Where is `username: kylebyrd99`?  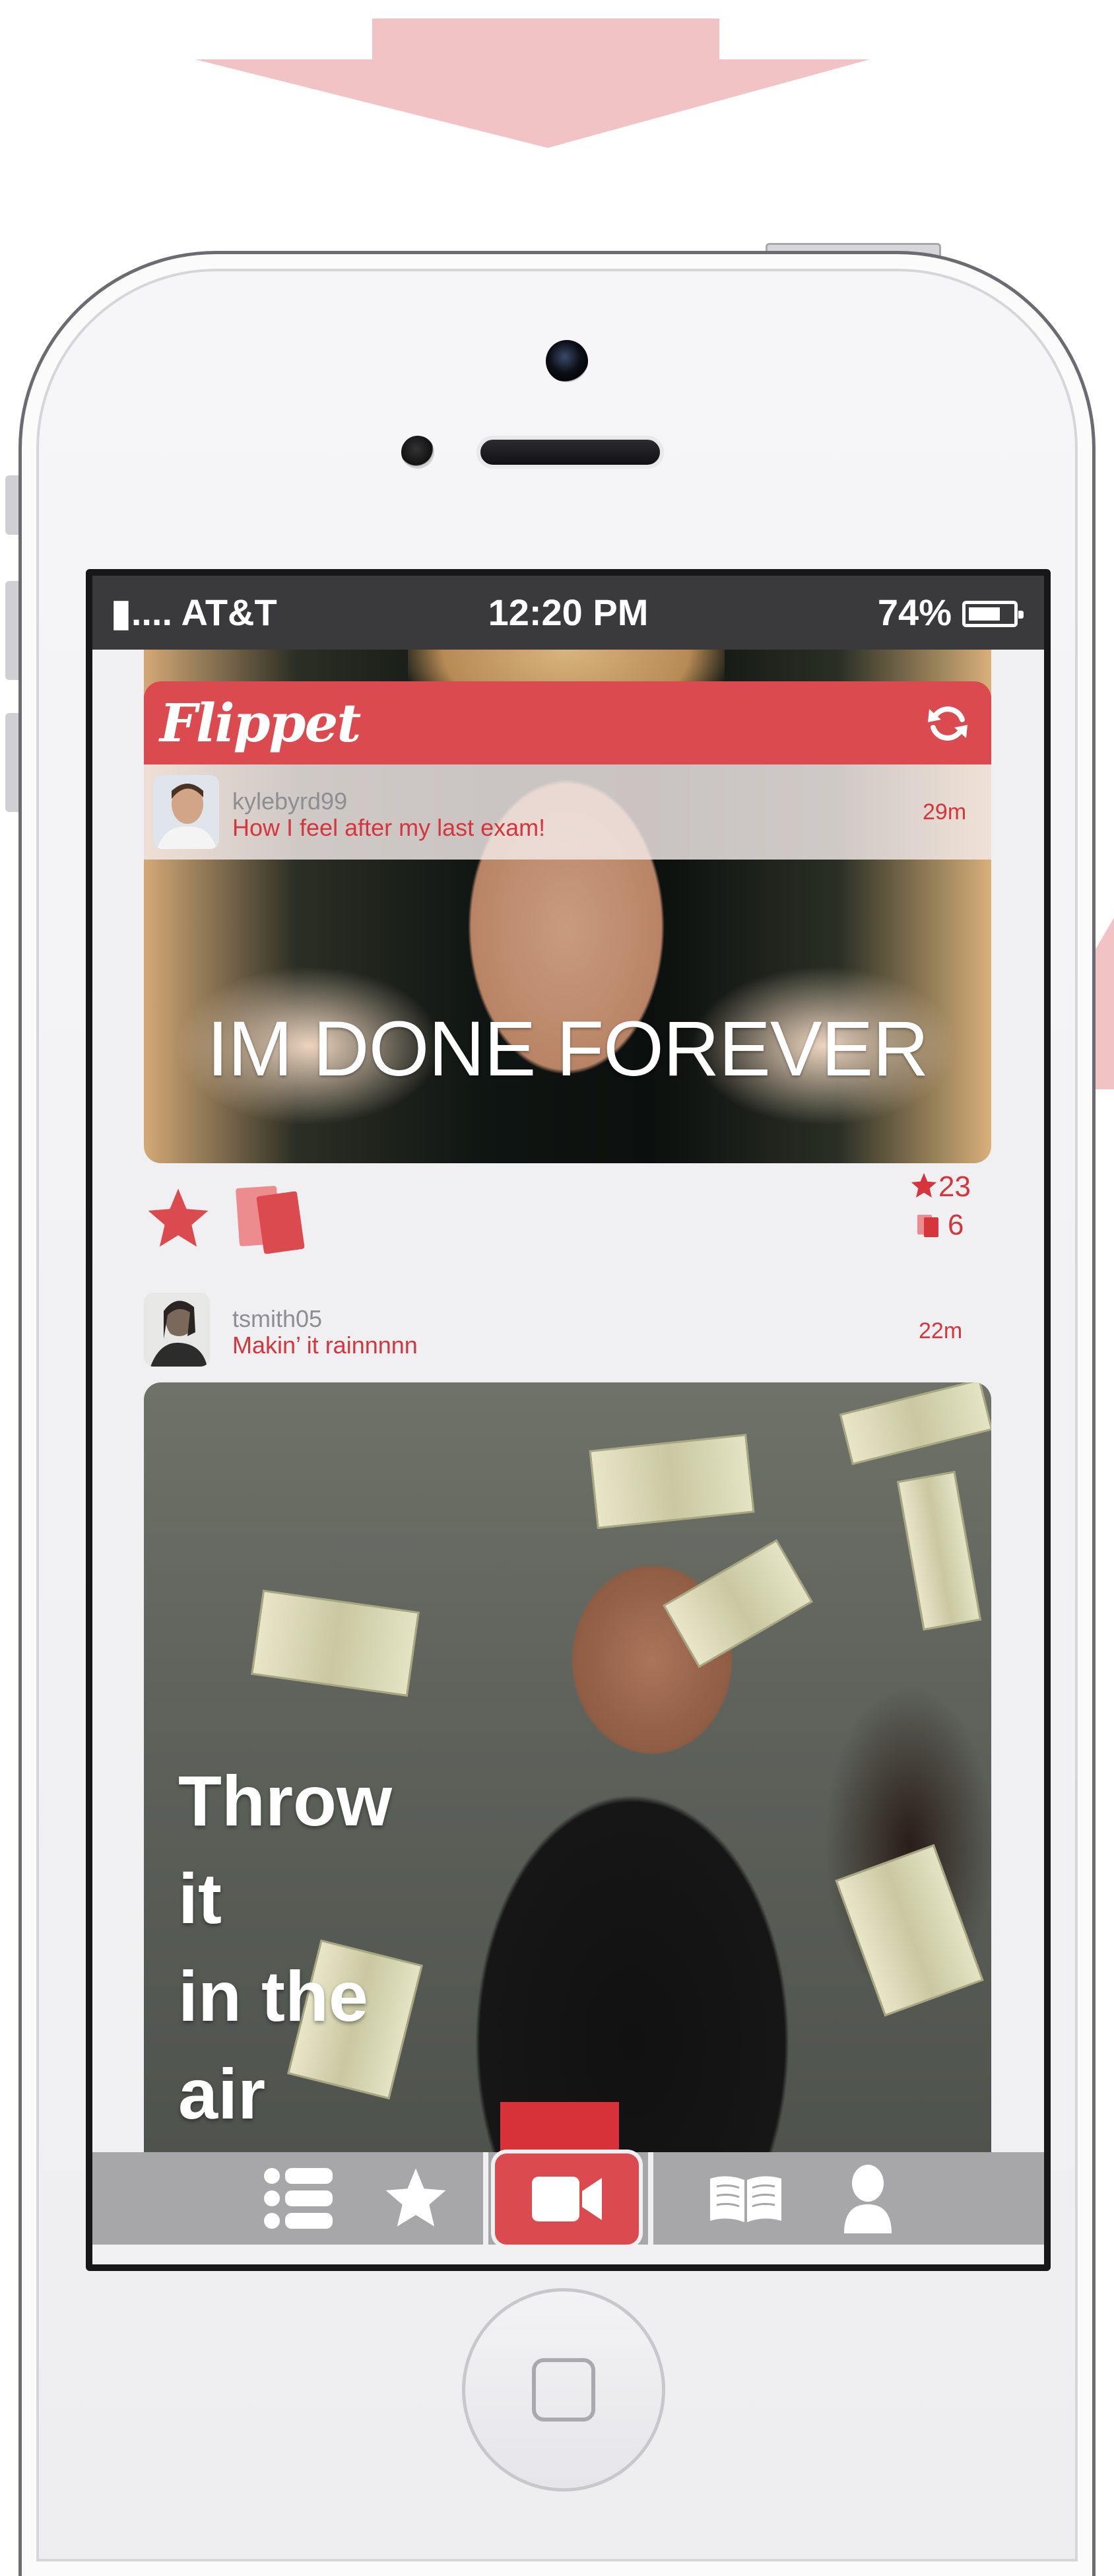 username: kylebyrd99 is located at coordinates (289, 802).